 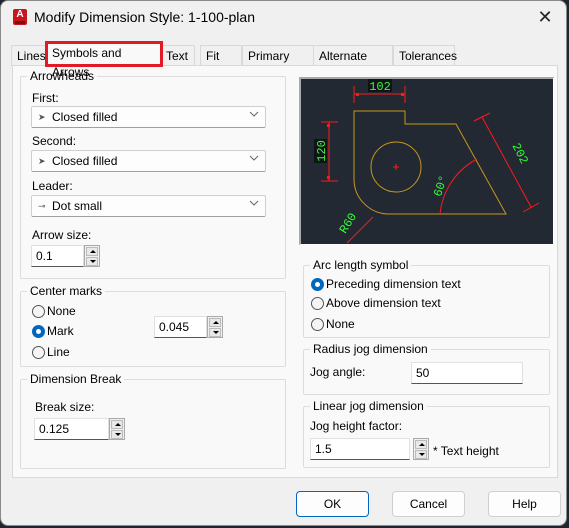 What do you see at coordinates (361, 265) in the screenshot?
I see `arc-length-symbol-label: Arc length symbol` at bounding box center [361, 265].